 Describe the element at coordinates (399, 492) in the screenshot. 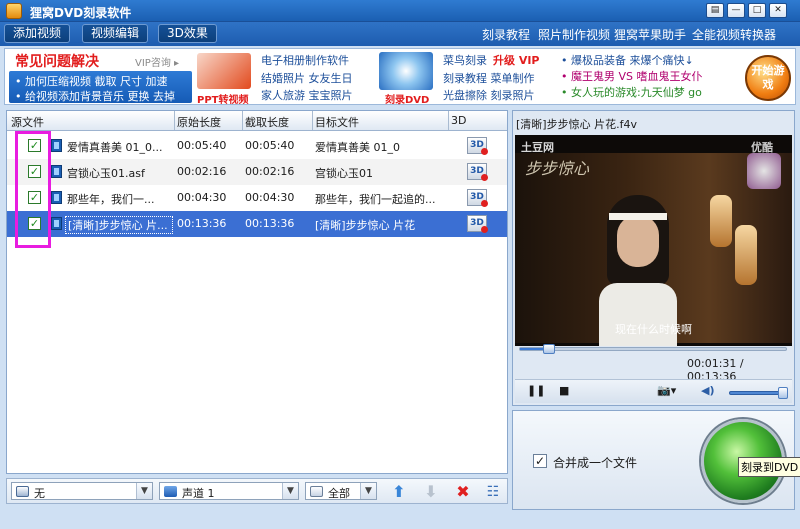

I see `move-up-icon: ⬆` at that location.